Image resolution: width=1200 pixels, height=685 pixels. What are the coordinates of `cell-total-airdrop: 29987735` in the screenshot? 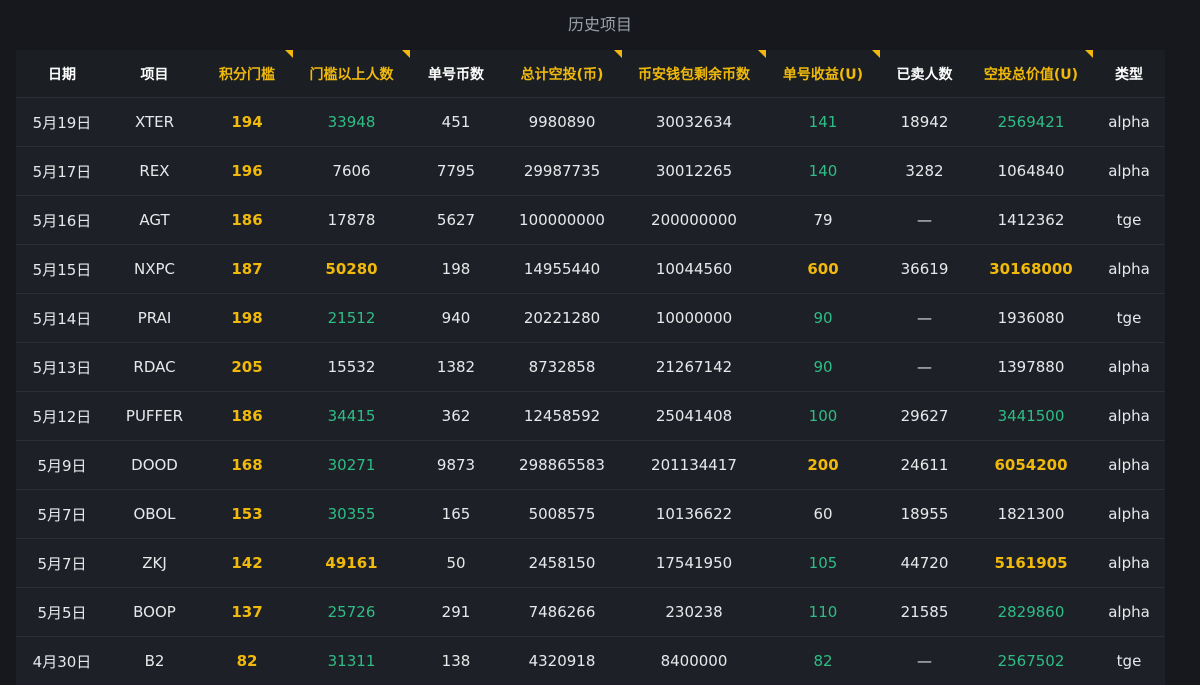 It's located at (562, 171).